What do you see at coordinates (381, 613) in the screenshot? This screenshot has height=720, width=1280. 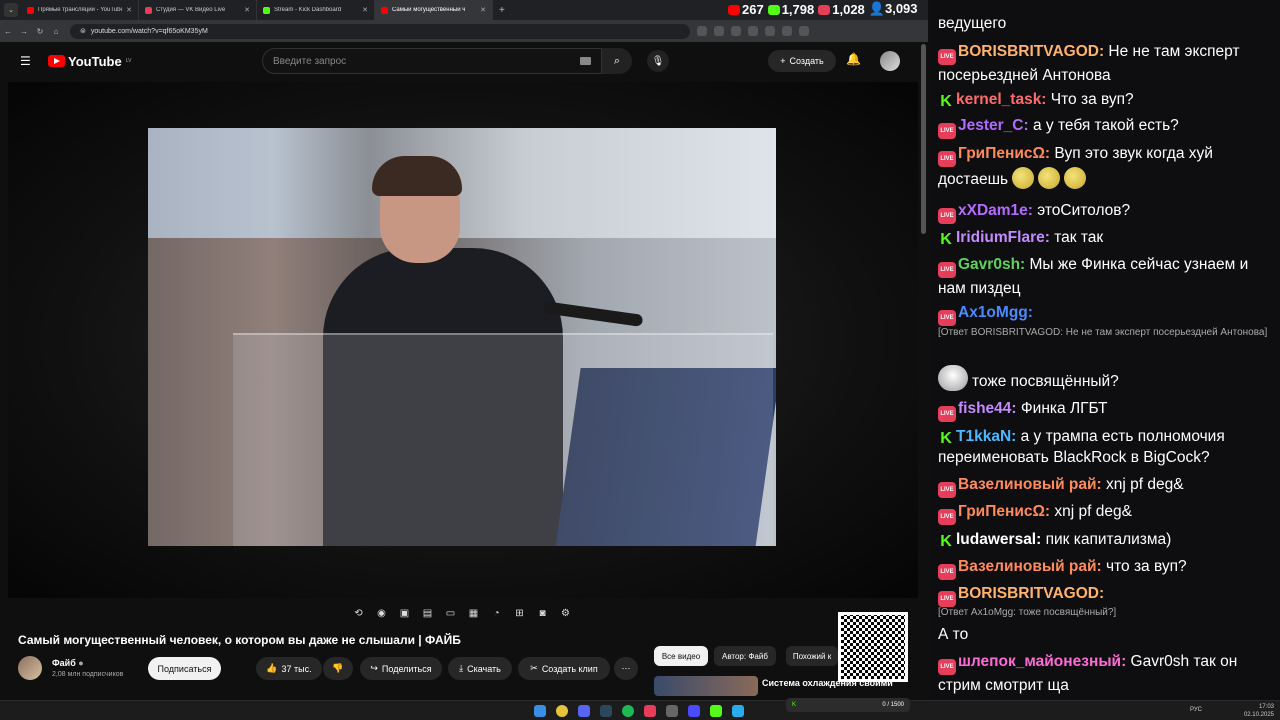 I see `audio-icon: ◉` at bounding box center [381, 613].